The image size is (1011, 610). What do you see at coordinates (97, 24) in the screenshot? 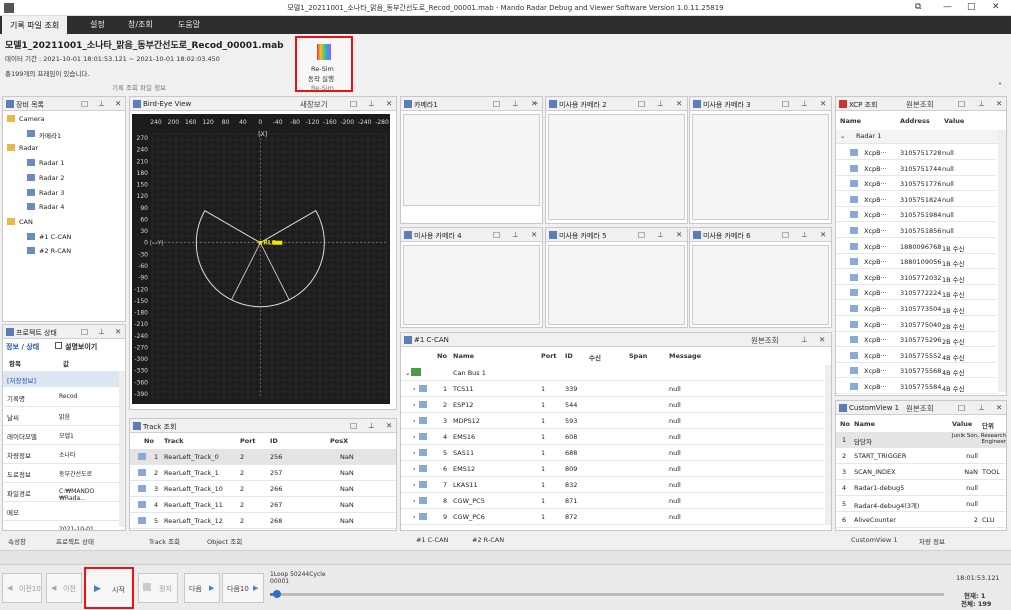
I see `menu-settings: 설정` at bounding box center [97, 24].